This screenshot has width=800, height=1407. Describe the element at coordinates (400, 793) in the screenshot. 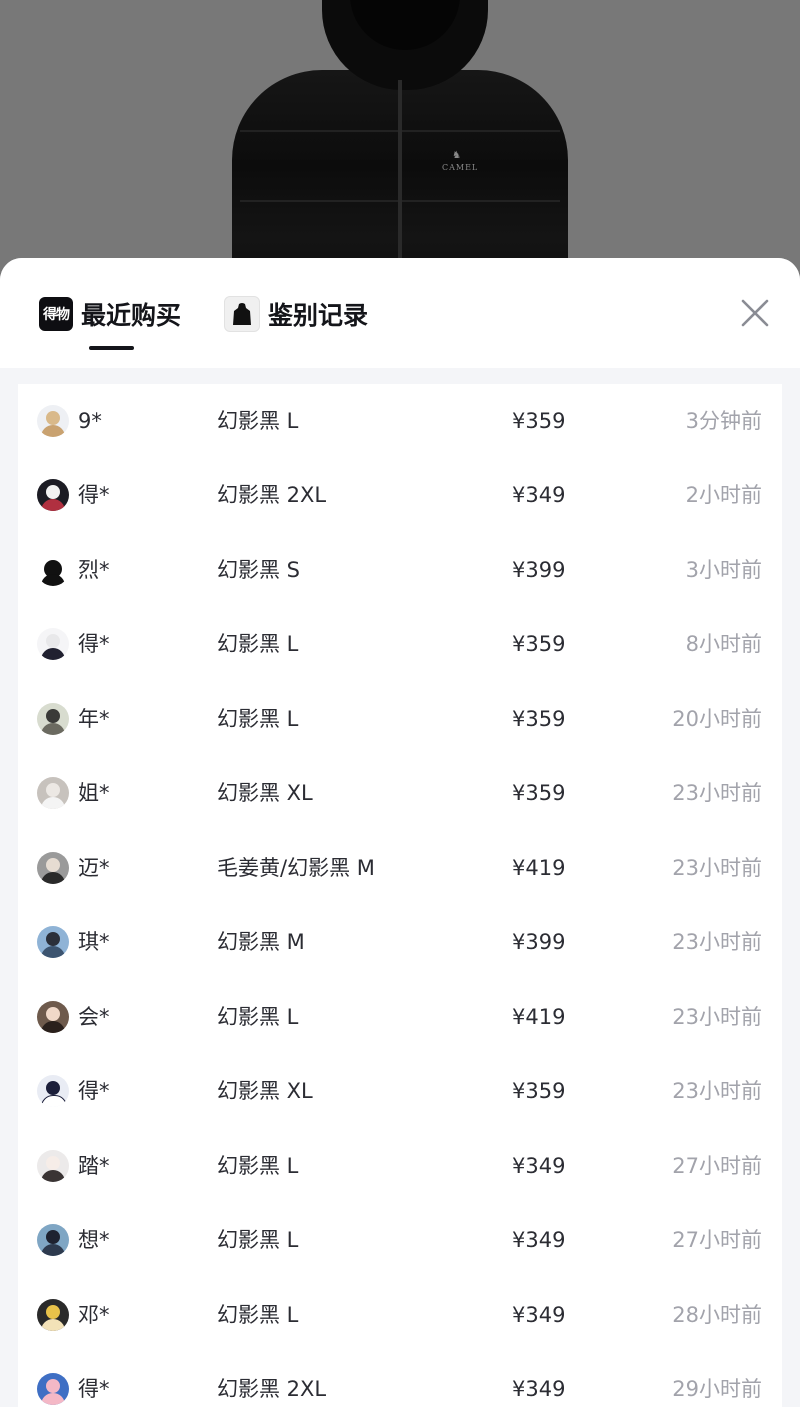

I see `list-item: 姐* 幻影黑 XL ¥359 23小时前` at that location.